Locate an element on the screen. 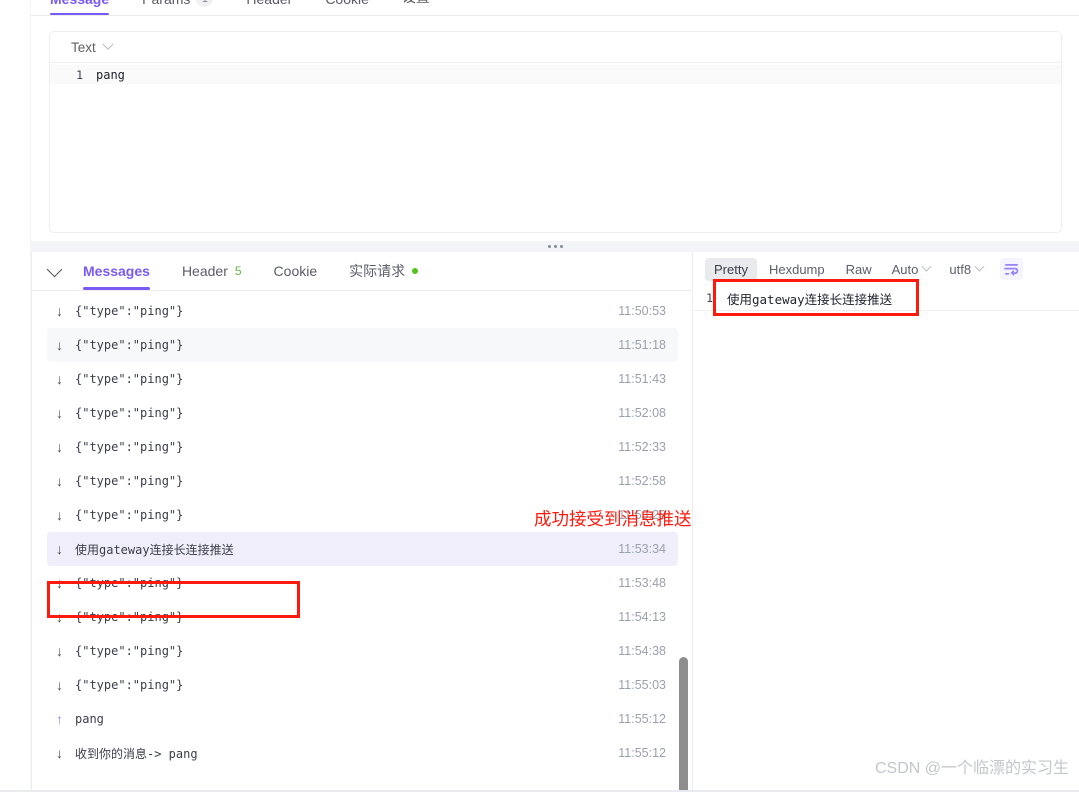  auto-format-select: Auto is located at coordinates (911, 269).